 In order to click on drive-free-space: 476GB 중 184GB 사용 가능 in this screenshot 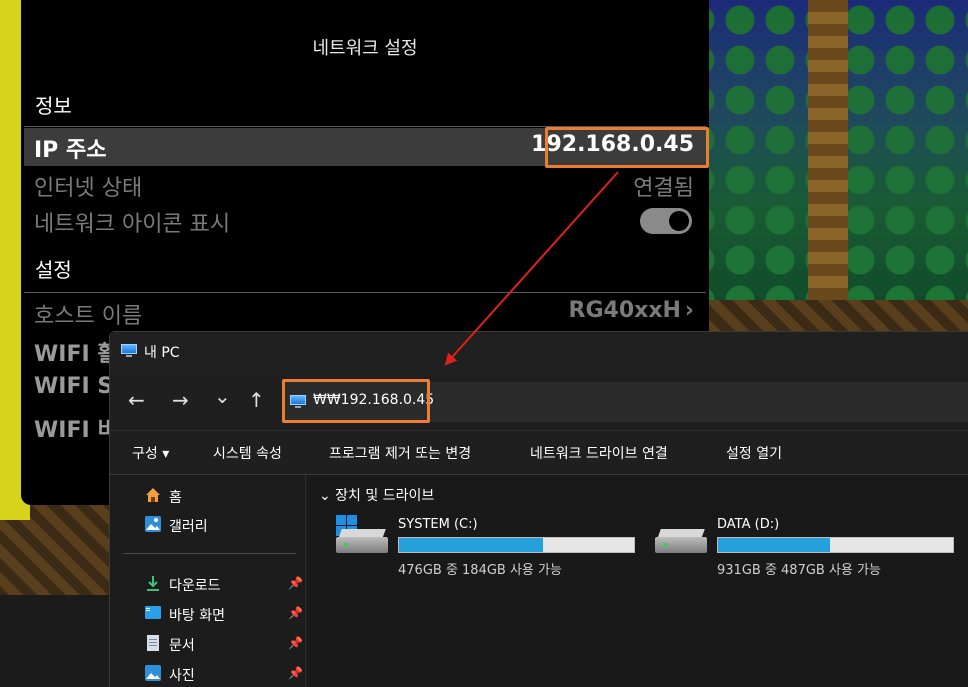, I will do `click(480, 570)`.